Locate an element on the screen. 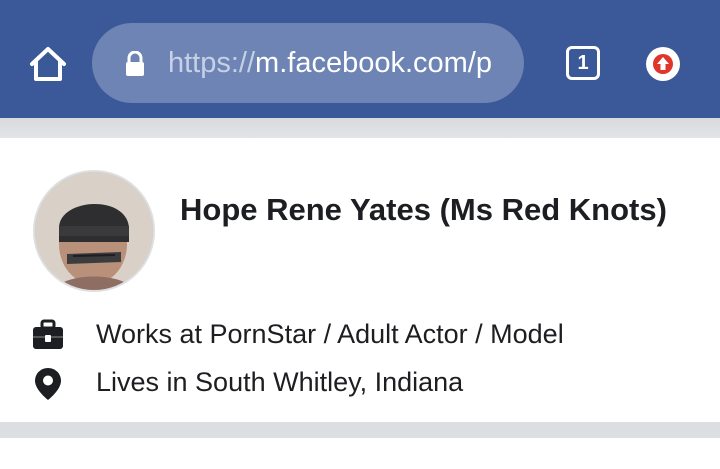 The image size is (720, 469). work-row: Works at PornStar / Adult Actor / Model is located at coordinates (360, 334).